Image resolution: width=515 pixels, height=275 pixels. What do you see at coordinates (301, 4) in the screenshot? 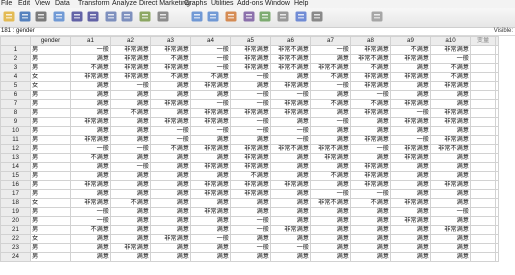
I see `menu-help: Help` at bounding box center [301, 4].